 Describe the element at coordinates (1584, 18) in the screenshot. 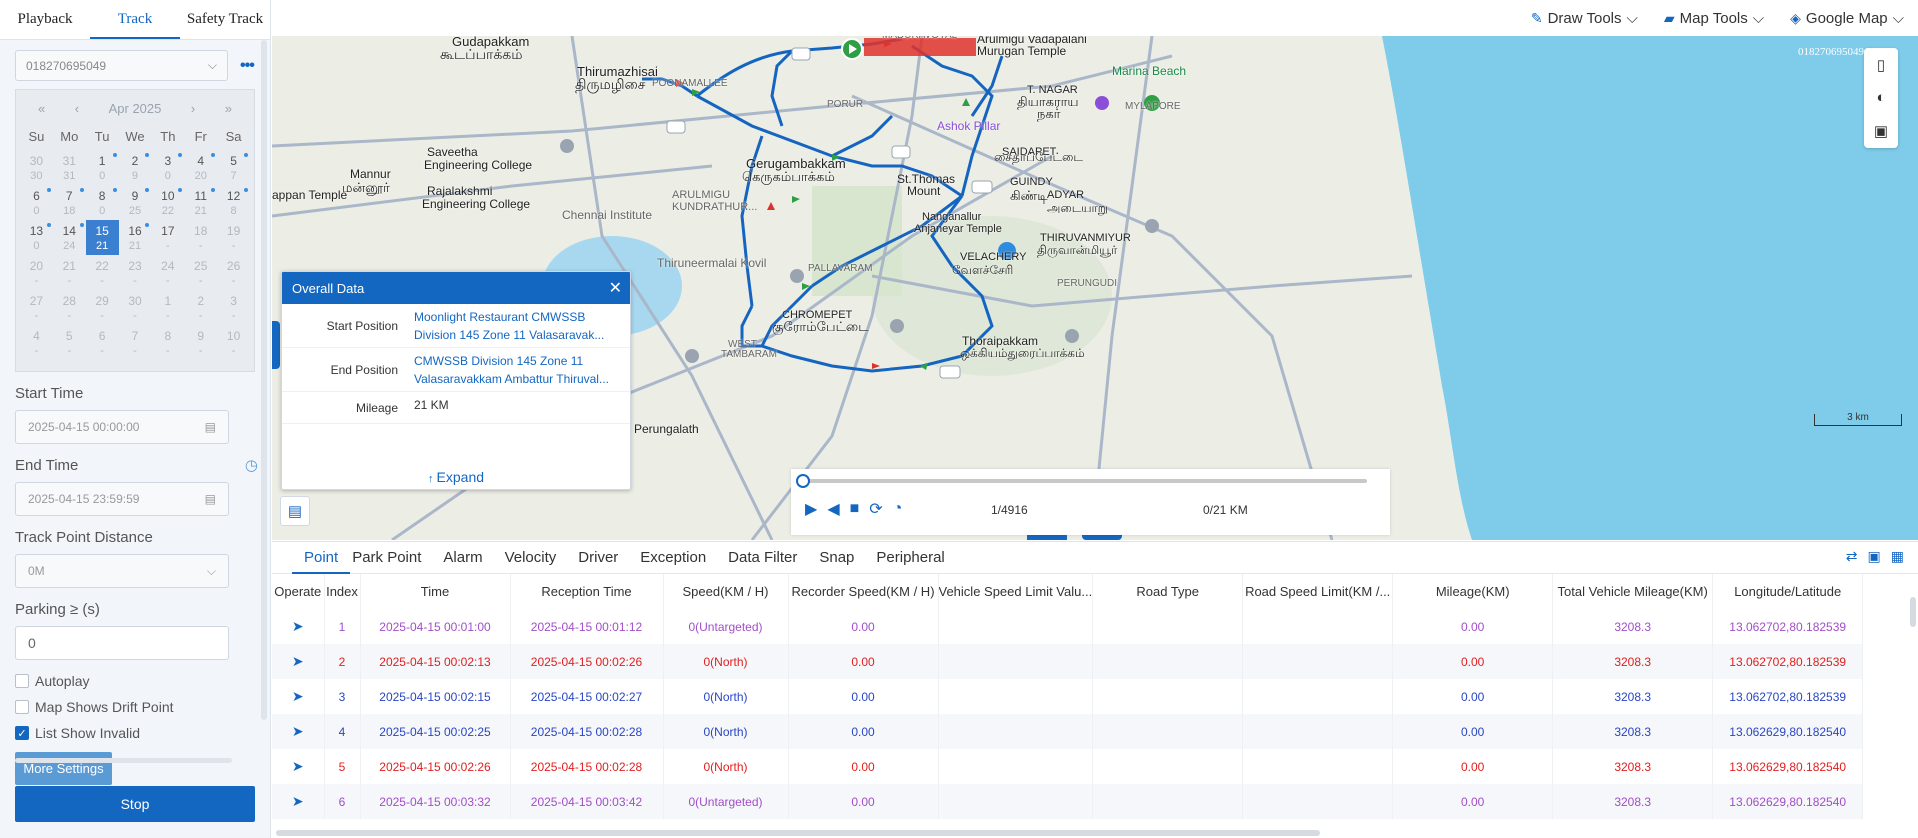

I see `draw-tools-menu: ✎ Draw Tools ⌵` at that location.